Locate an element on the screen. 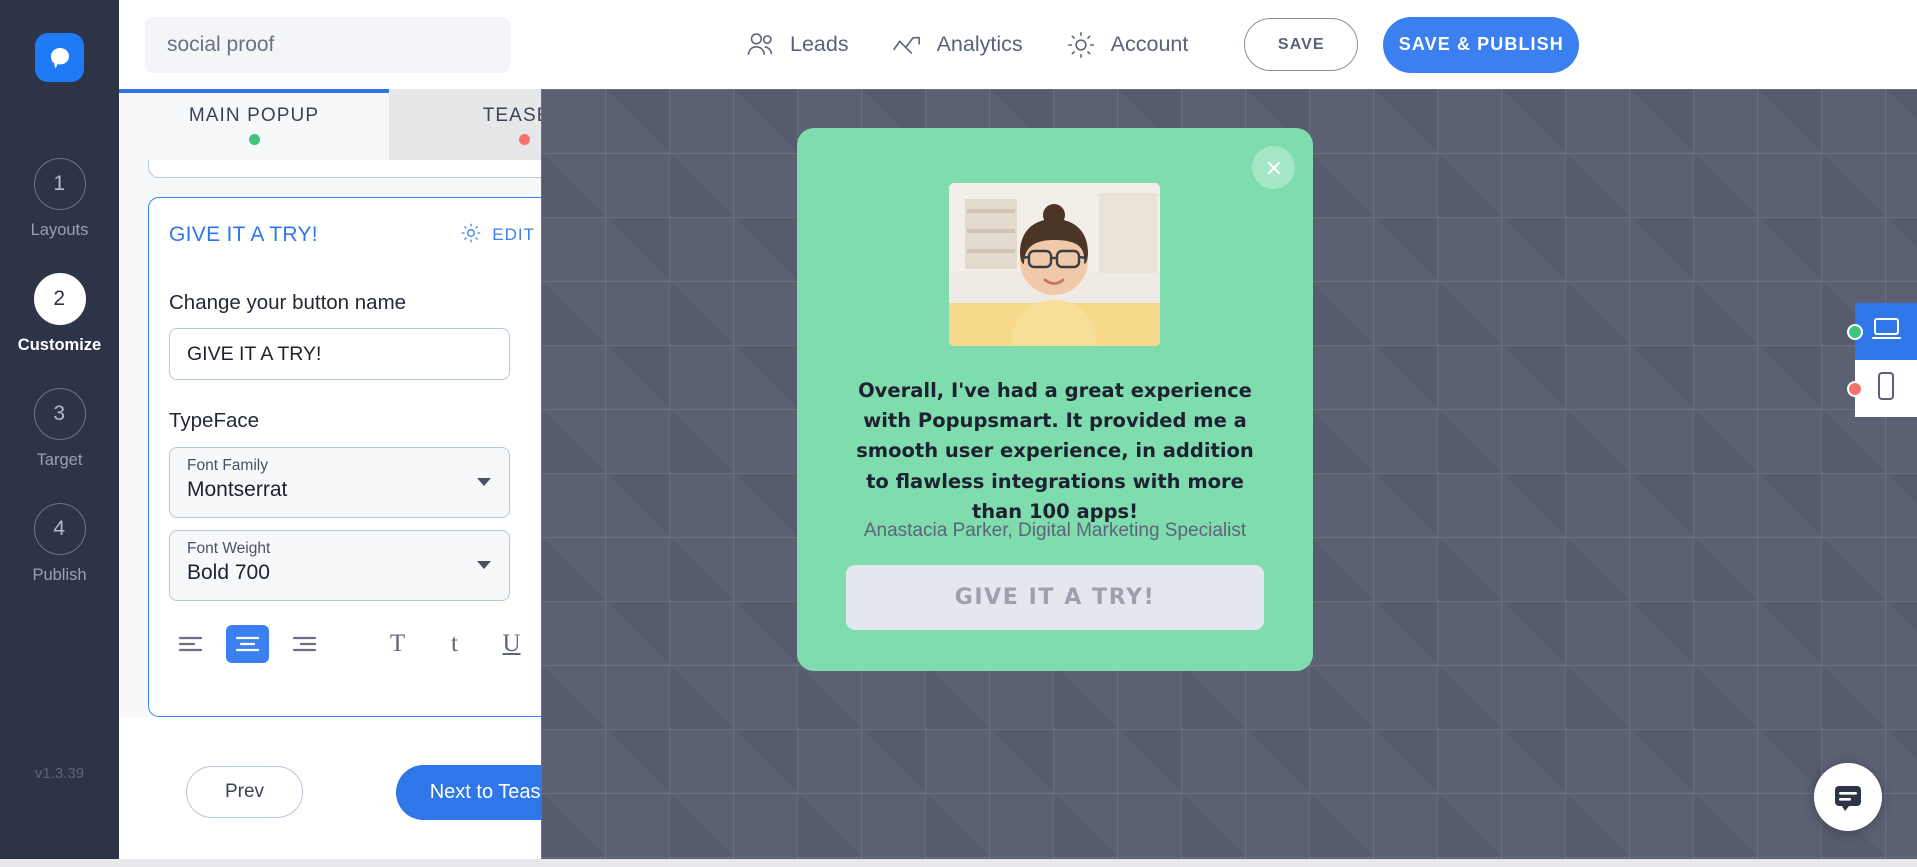  uppercase-icon: T is located at coordinates (397, 644).